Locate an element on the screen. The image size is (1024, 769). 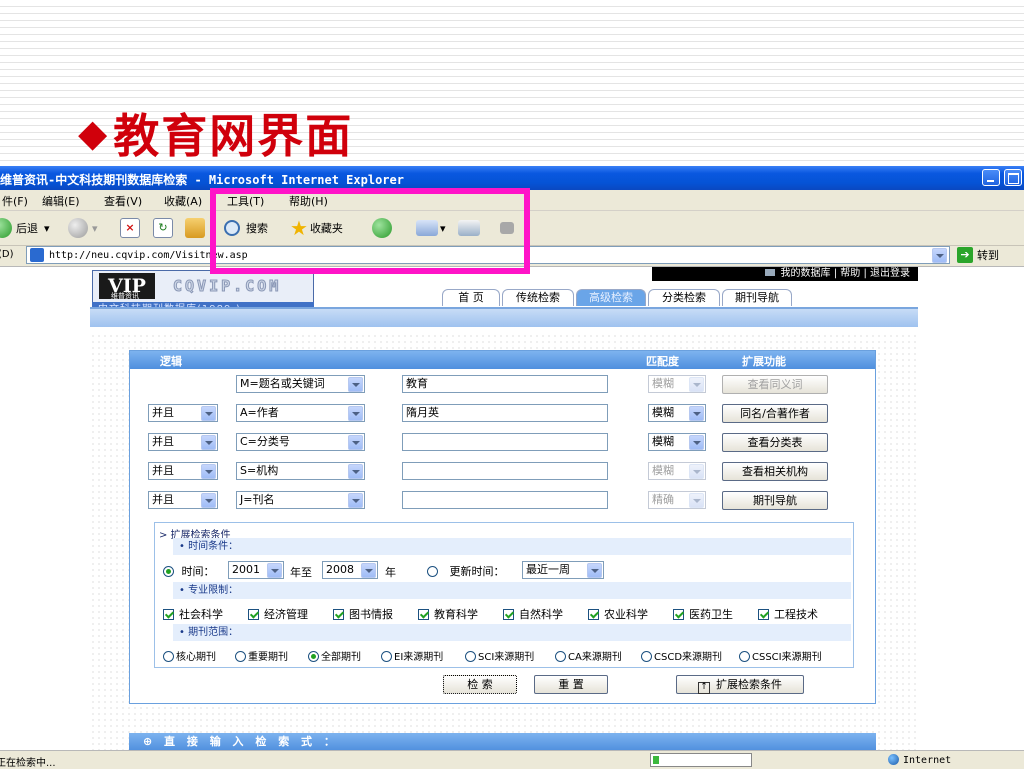
search-row: 并且 A=作者 隋月英 模糊 同名/合著作者 is located at coordinates (502, 415).